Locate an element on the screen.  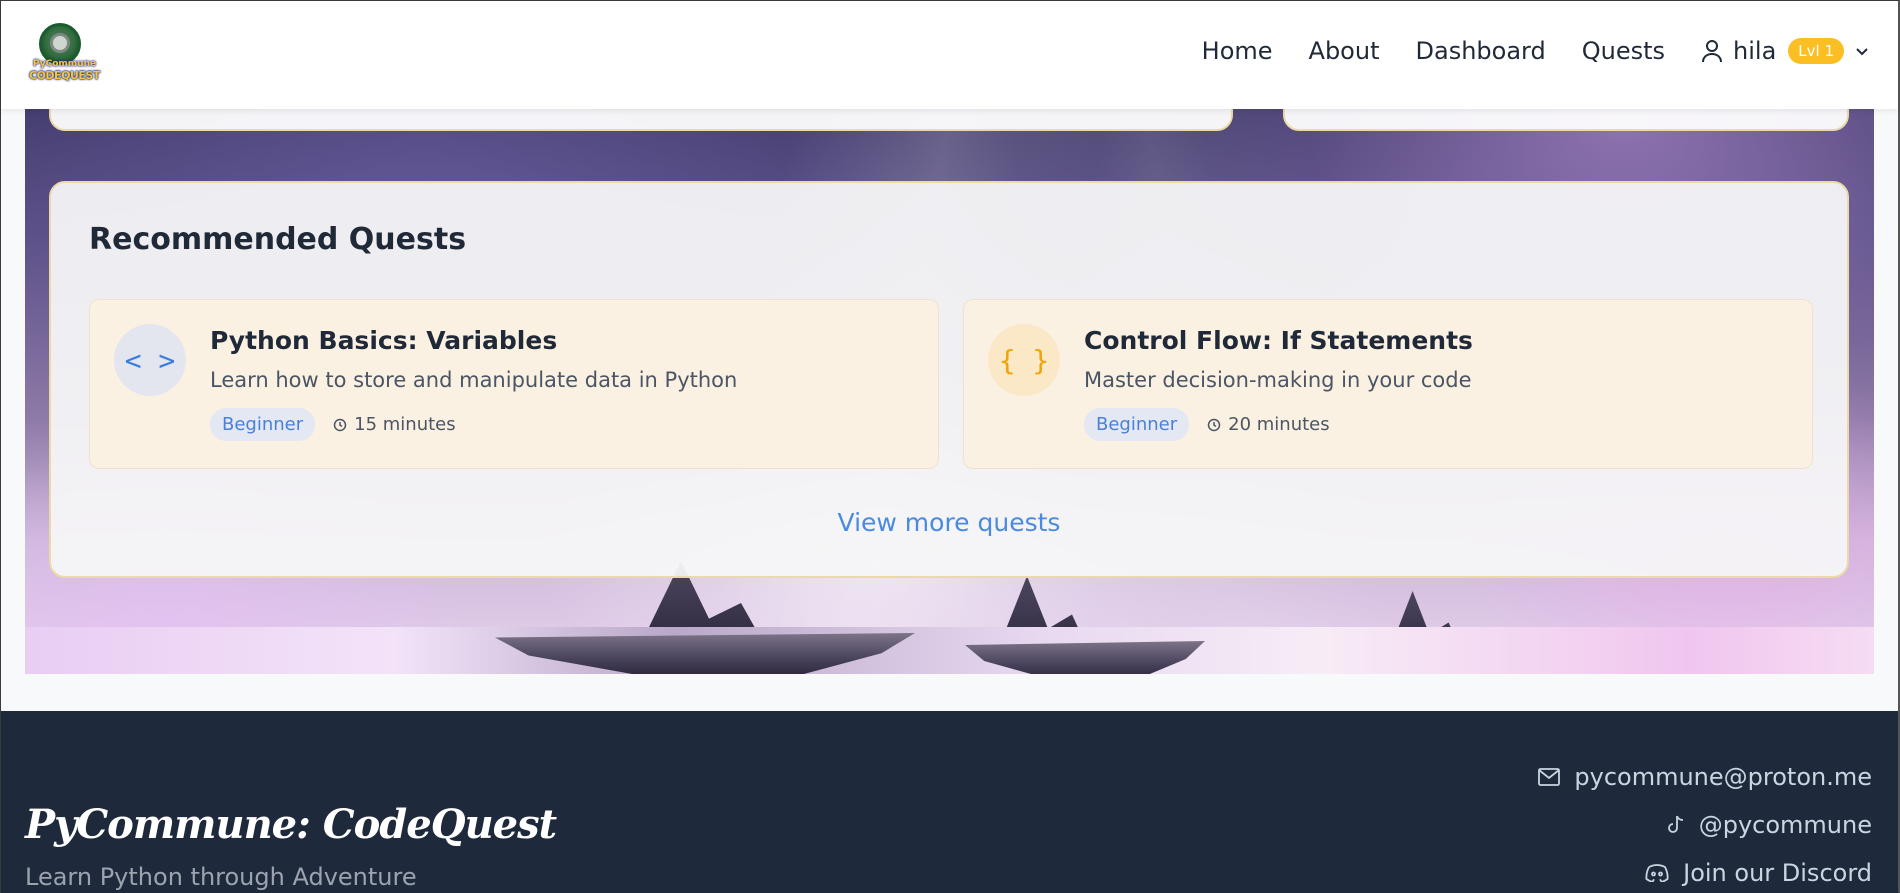
quest-meta: Beginner 20 minutes is located at coordinates (1207, 424).